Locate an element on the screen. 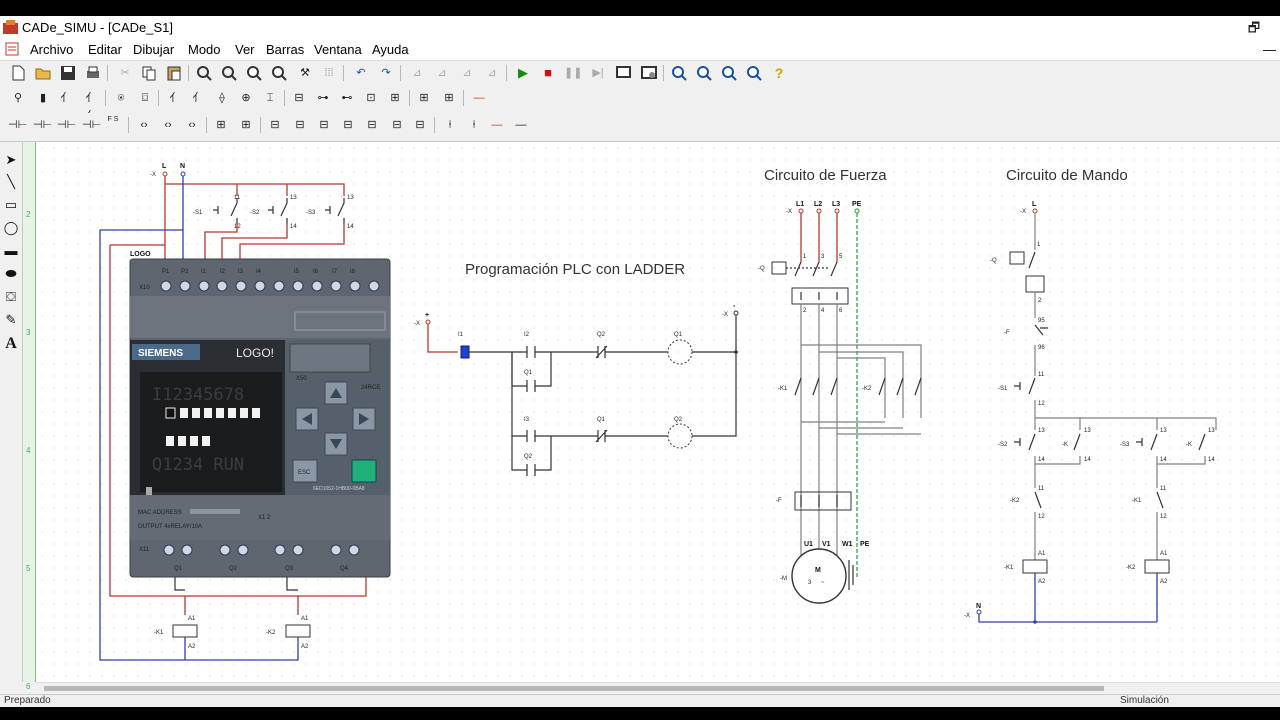 The width and height of the screenshot is (1280, 720). zoom-region-icon is located at coordinates (204, 73).